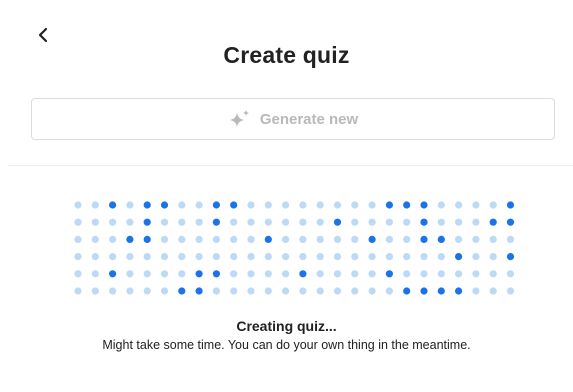  I want to click on generate-new-button: Generate new, so click(293, 119).